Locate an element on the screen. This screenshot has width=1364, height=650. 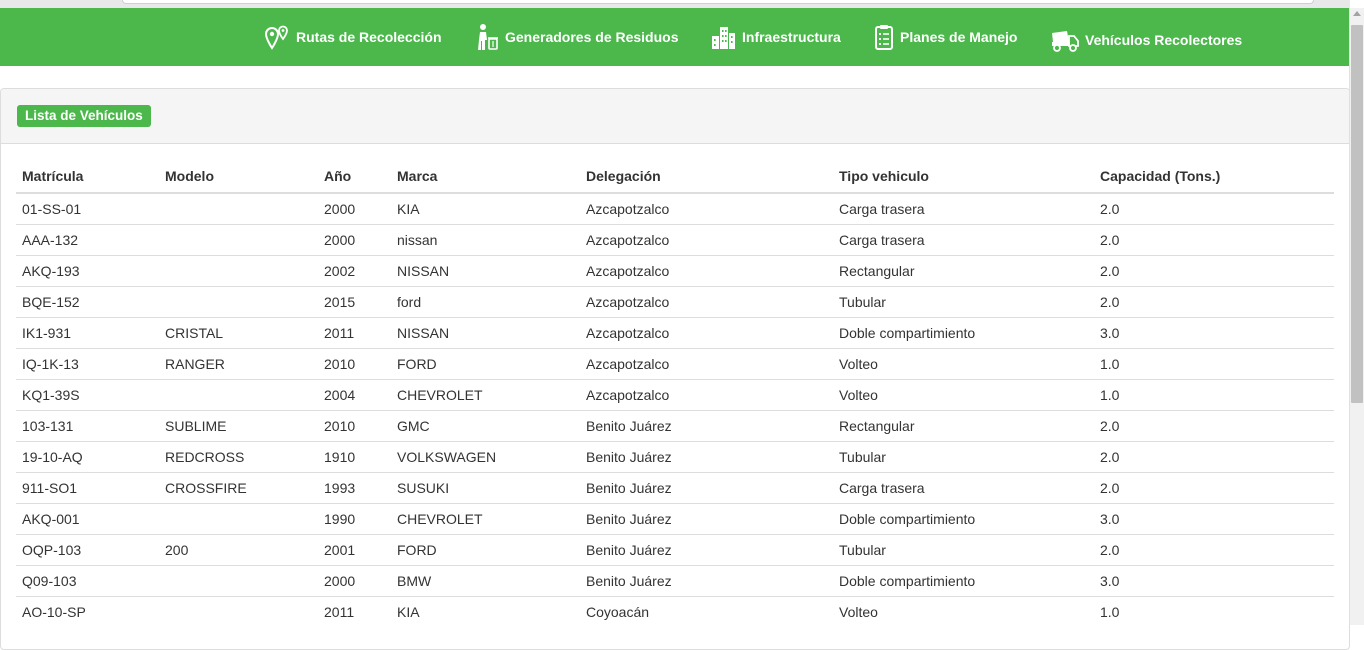
scroll-up-arrow-icon is located at coordinates (1357, 13).